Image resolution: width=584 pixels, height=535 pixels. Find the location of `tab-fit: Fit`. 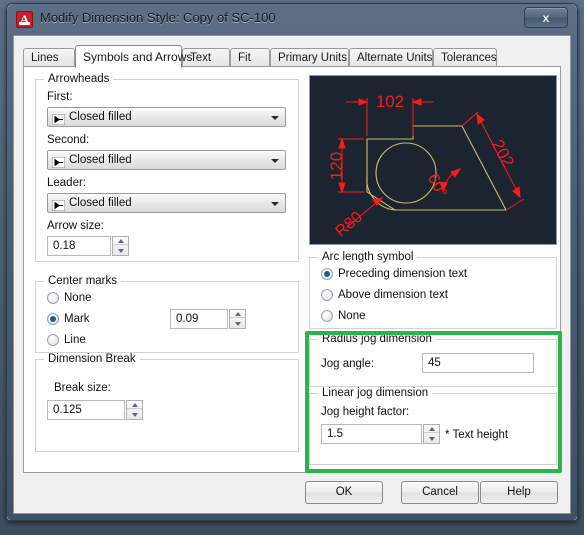

tab-fit: Fit is located at coordinates (250, 57).